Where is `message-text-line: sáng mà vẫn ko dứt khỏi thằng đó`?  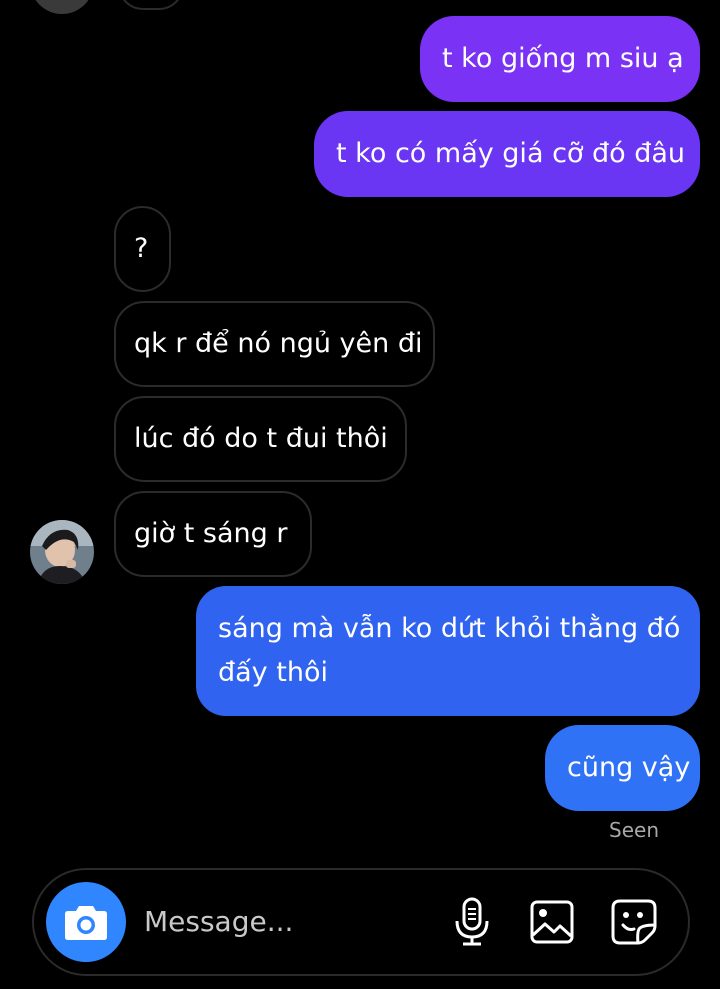 message-text-line: sáng mà vẫn ko dứt khỏi thằng đó is located at coordinates (449, 628).